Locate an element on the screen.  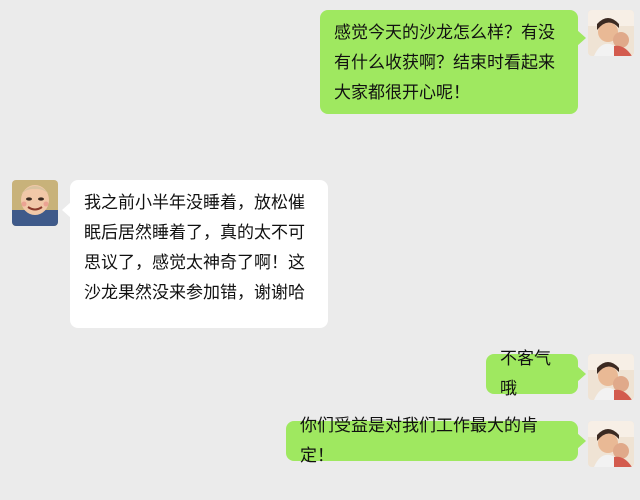
message-bubble-sent: 你们受益是对我们工作最大的肯定！ is located at coordinates (436, 441).